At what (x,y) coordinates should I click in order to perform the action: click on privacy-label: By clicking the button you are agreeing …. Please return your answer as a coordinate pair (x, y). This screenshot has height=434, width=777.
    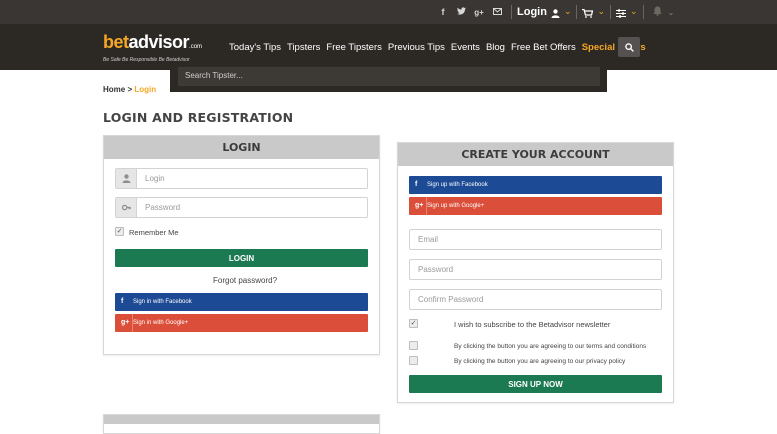
    Looking at the image, I should click on (540, 361).